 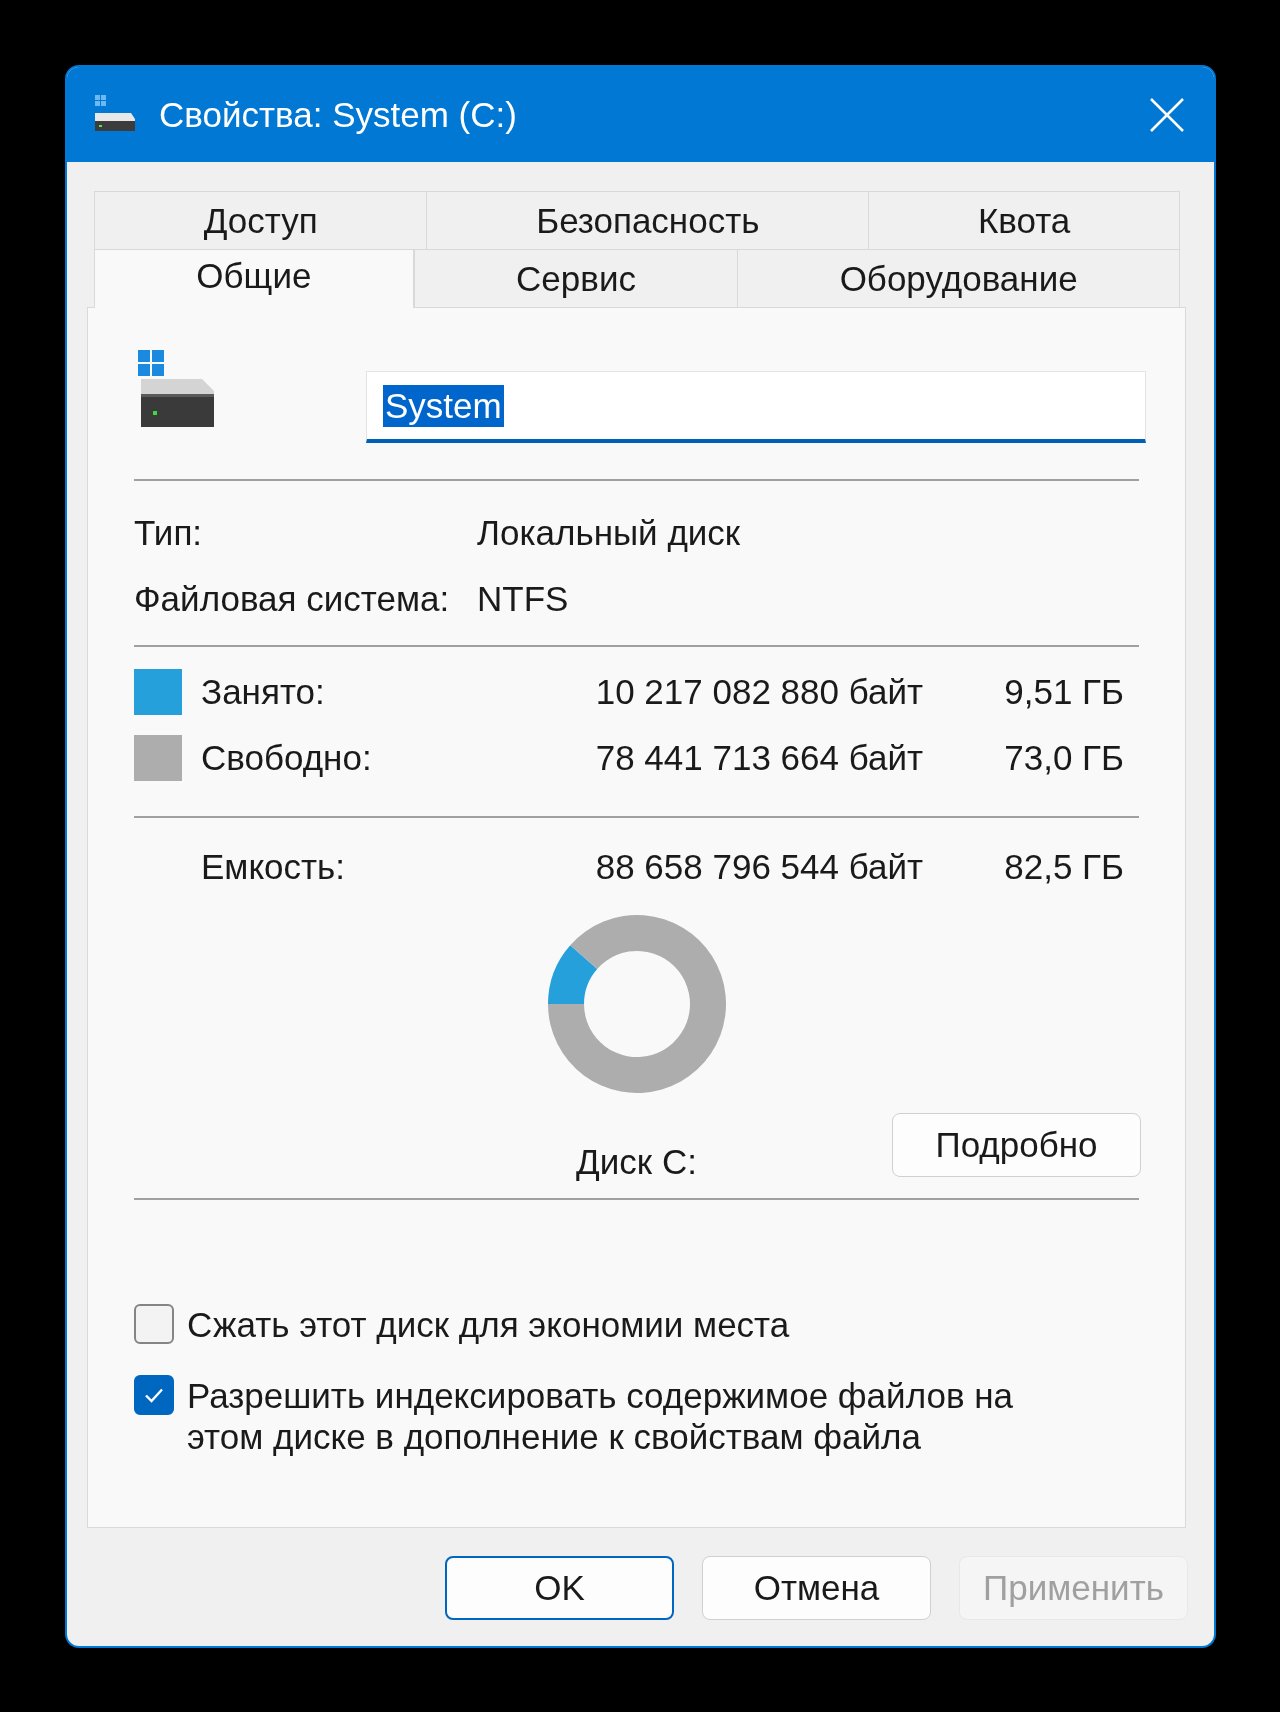 What do you see at coordinates (624, 1416) in the screenshot?
I see `checkbox-label: Разрешить индексировать содержимое файлов на этом диске в дополнение к свойствам файла` at bounding box center [624, 1416].